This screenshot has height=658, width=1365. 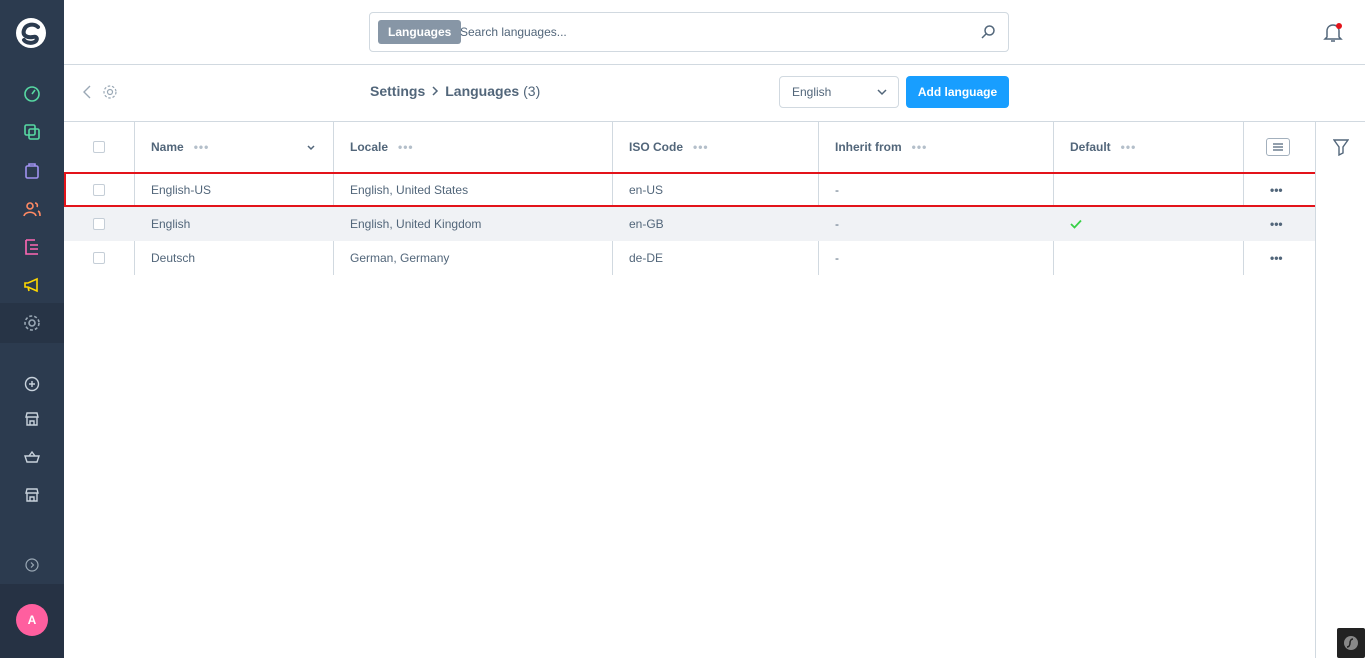 What do you see at coordinates (420, 32) in the screenshot?
I see `search-type-badge: Languages` at bounding box center [420, 32].